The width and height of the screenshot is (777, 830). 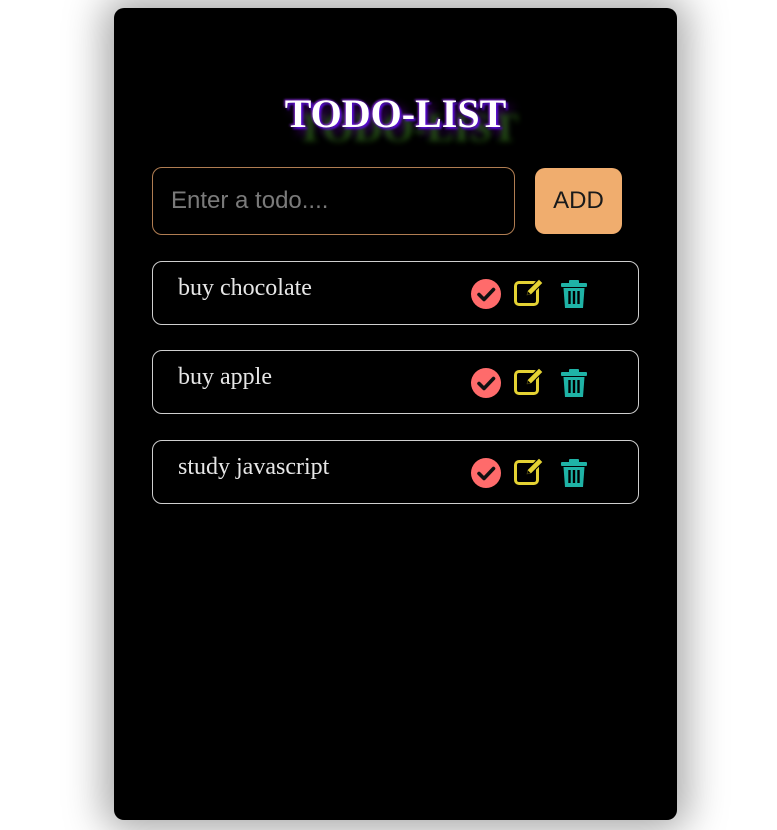 I want to click on page-title: TODO-LIST, so click(x=395, y=113).